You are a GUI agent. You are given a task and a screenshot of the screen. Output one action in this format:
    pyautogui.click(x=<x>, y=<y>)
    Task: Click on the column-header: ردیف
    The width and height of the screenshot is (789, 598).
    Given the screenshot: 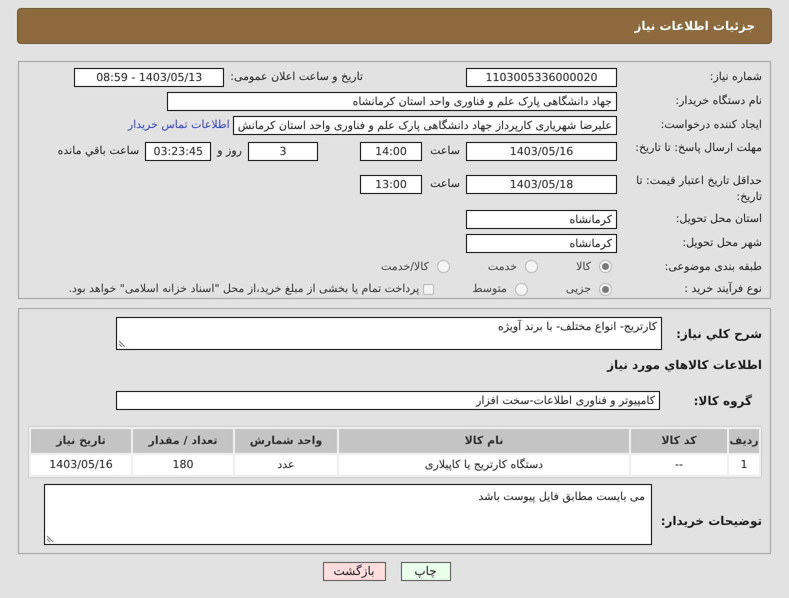 What is the action you would take?
    pyautogui.click(x=744, y=441)
    